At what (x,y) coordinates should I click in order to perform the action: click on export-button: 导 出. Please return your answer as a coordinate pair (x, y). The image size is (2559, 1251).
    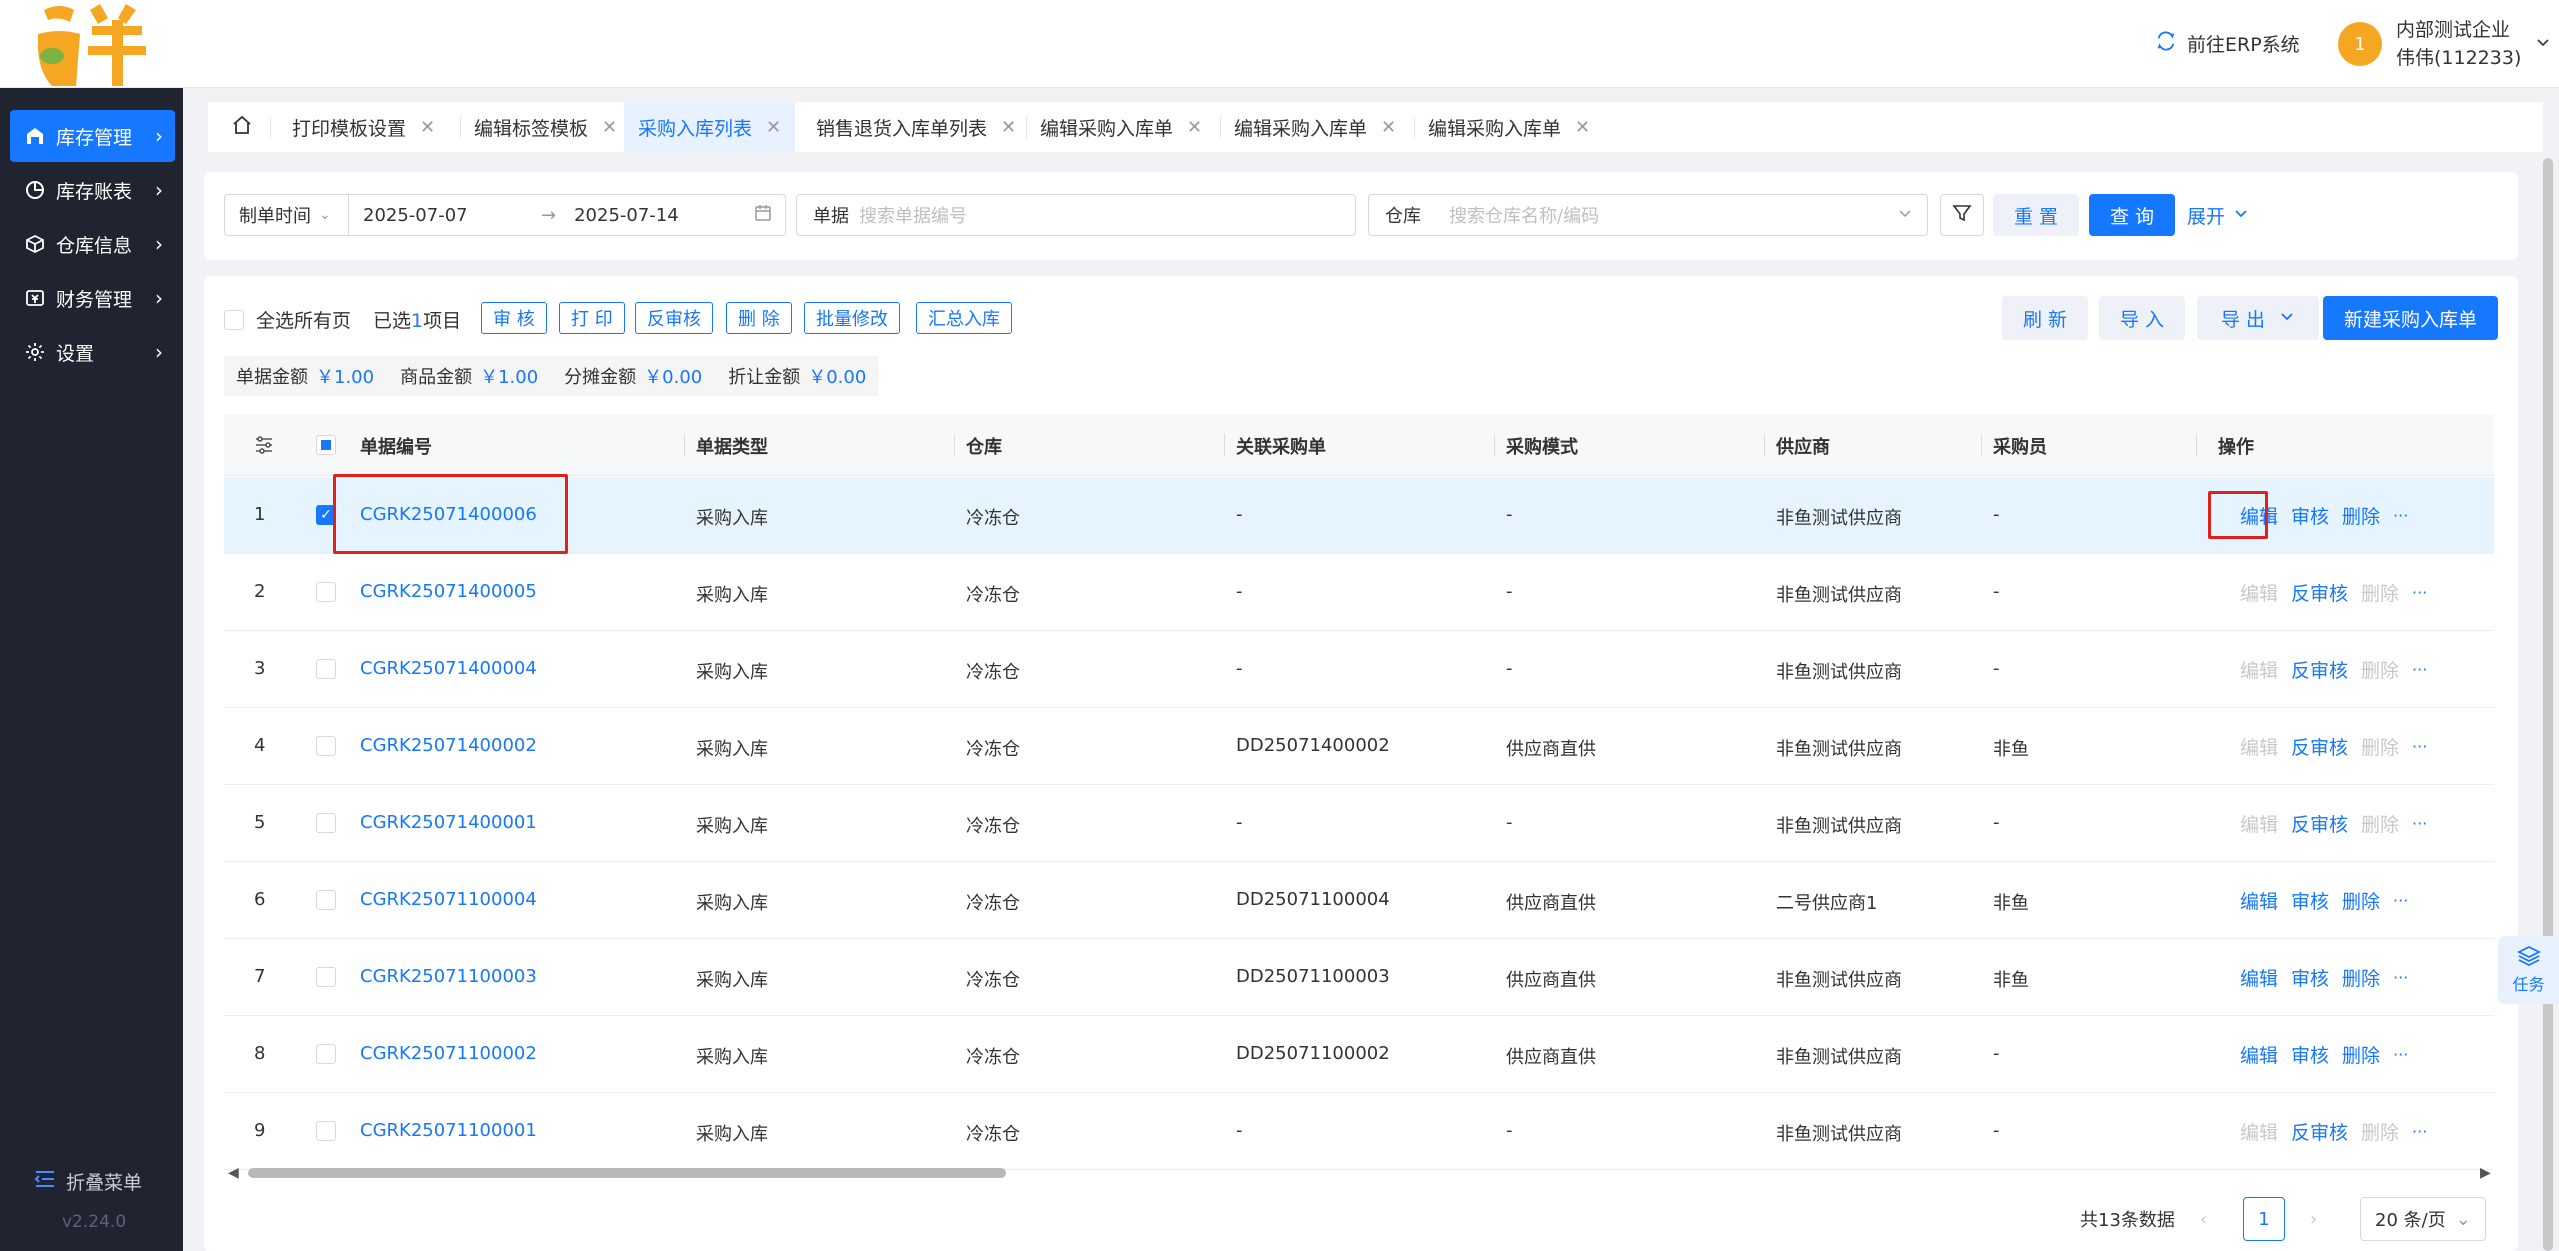
    Looking at the image, I should click on (2258, 318).